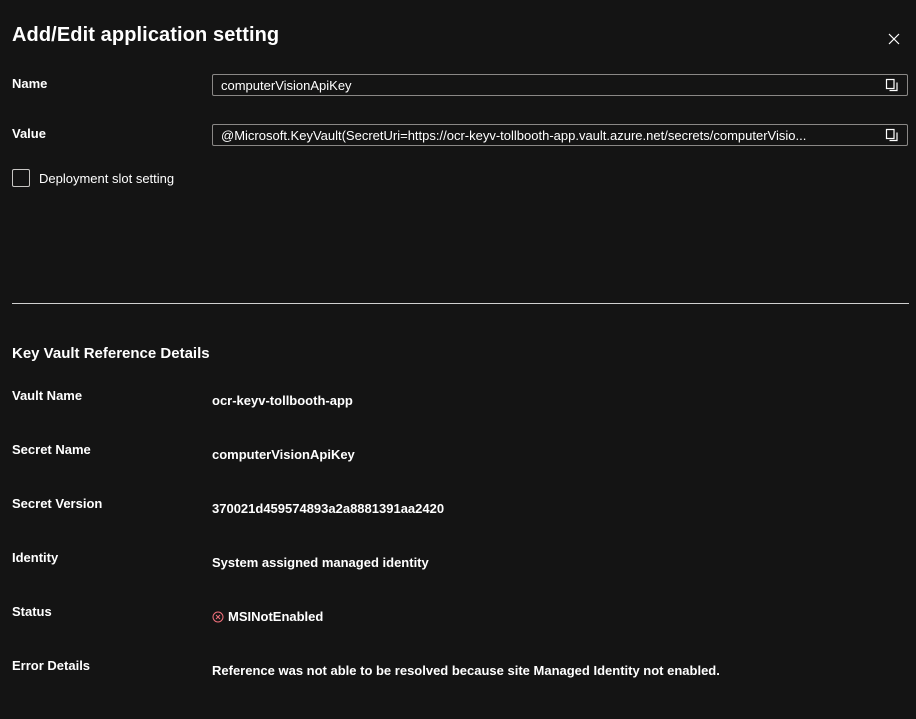  What do you see at coordinates (29, 133) in the screenshot?
I see `value-label: Value` at bounding box center [29, 133].